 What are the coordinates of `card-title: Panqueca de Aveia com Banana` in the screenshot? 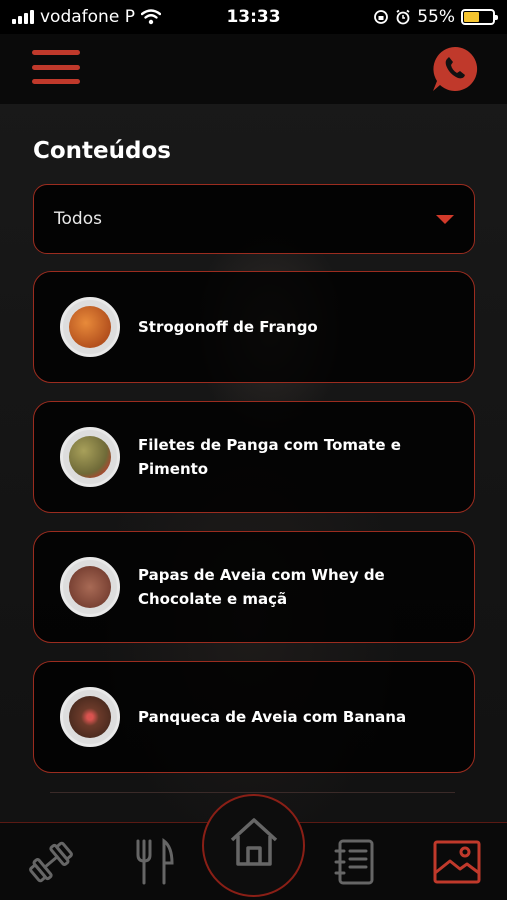 It's located at (272, 717).